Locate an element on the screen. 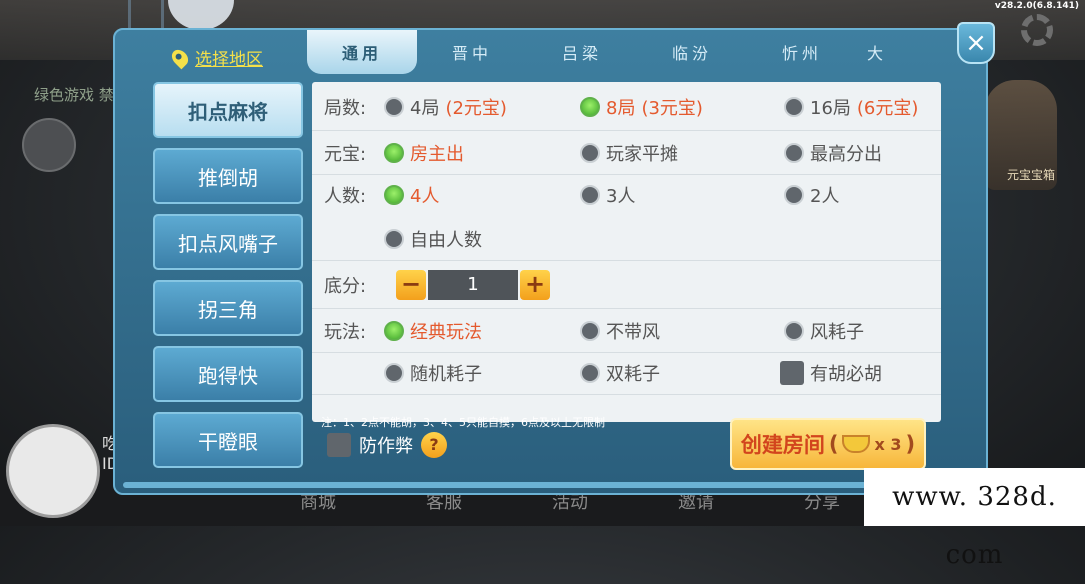 This screenshot has height=584, width=1085. anticheat-label: 防作弊 is located at coordinates (386, 446).